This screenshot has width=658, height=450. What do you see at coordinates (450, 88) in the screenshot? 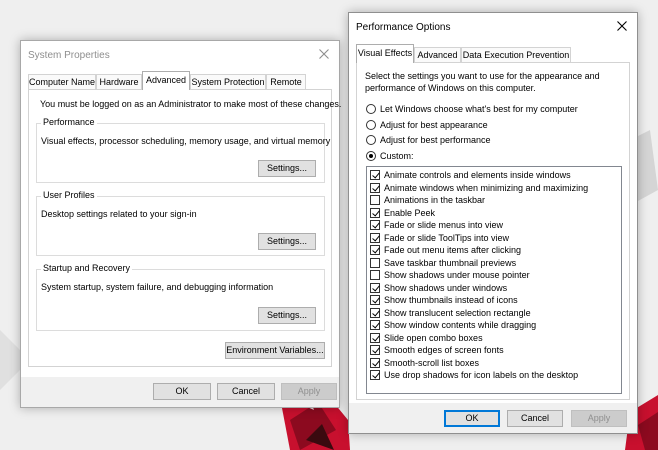
I see `instruction-text: performance of Windows on this computer.` at bounding box center [450, 88].